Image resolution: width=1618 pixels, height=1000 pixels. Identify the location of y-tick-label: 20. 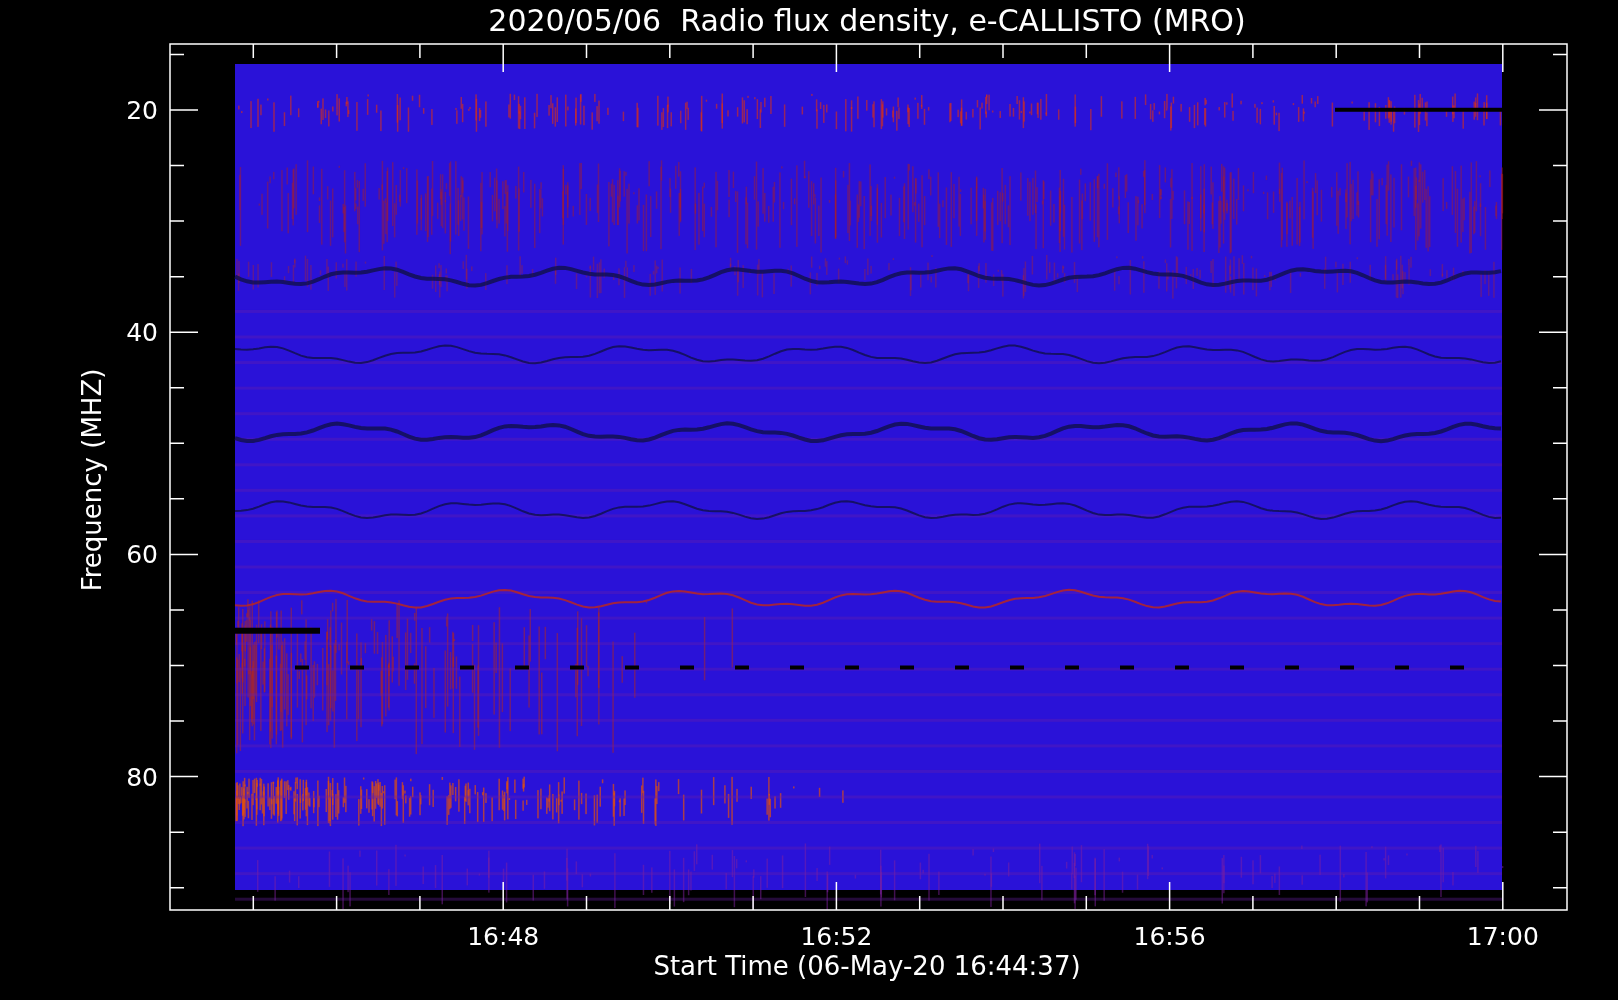
(142, 110).